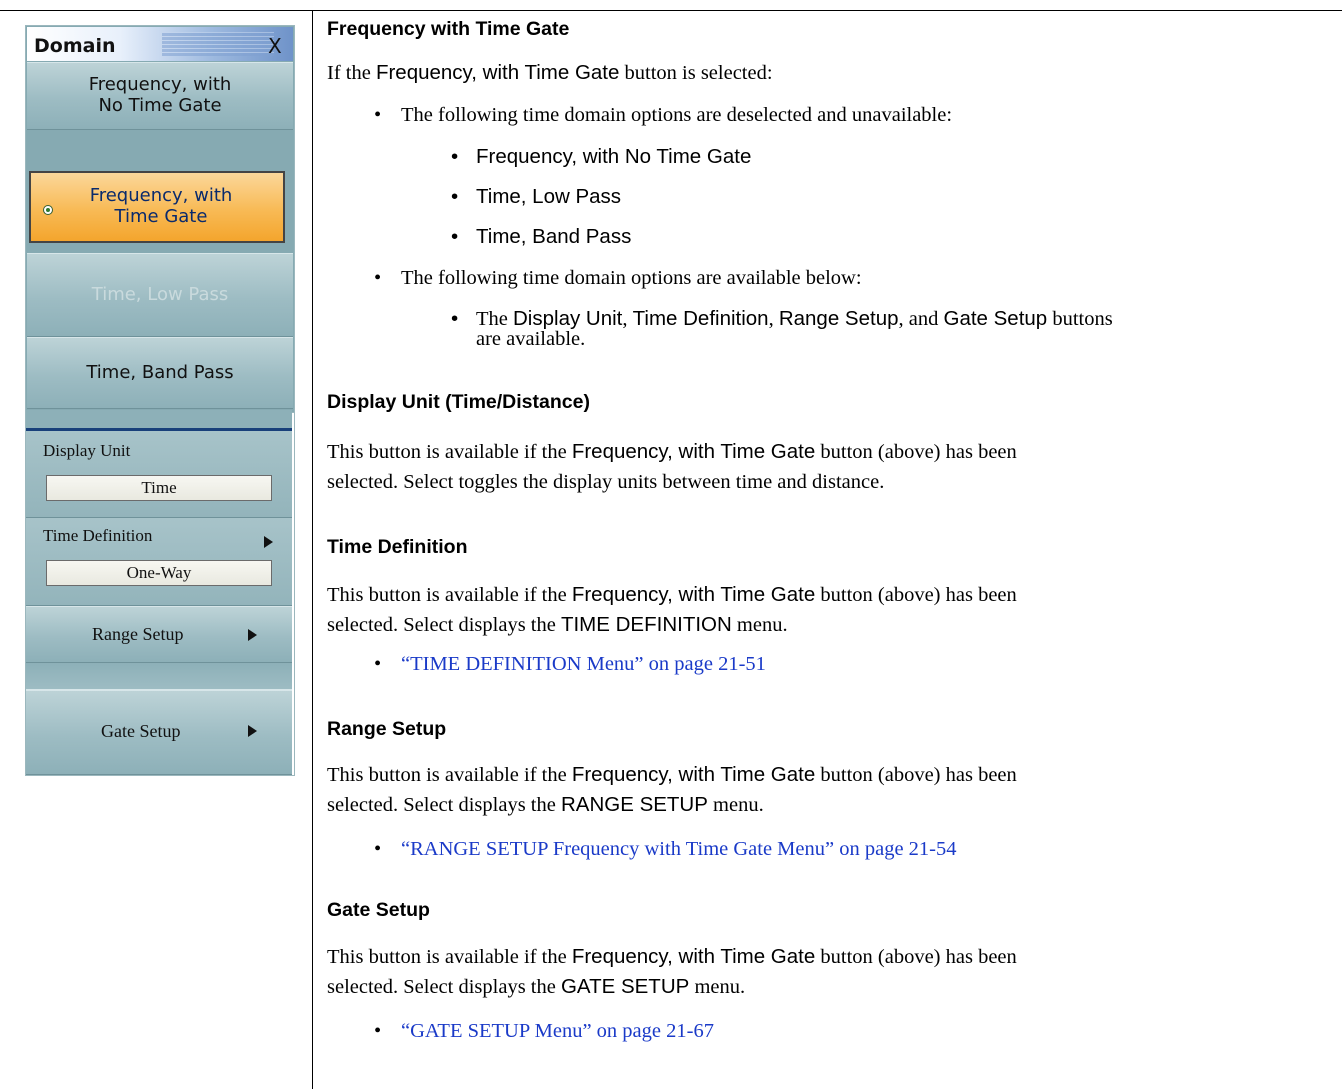  What do you see at coordinates (458, 402) in the screenshot?
I see `section-heading-display-unit: Display Unit (Time/Distance)` at bounding box center [458, 402].